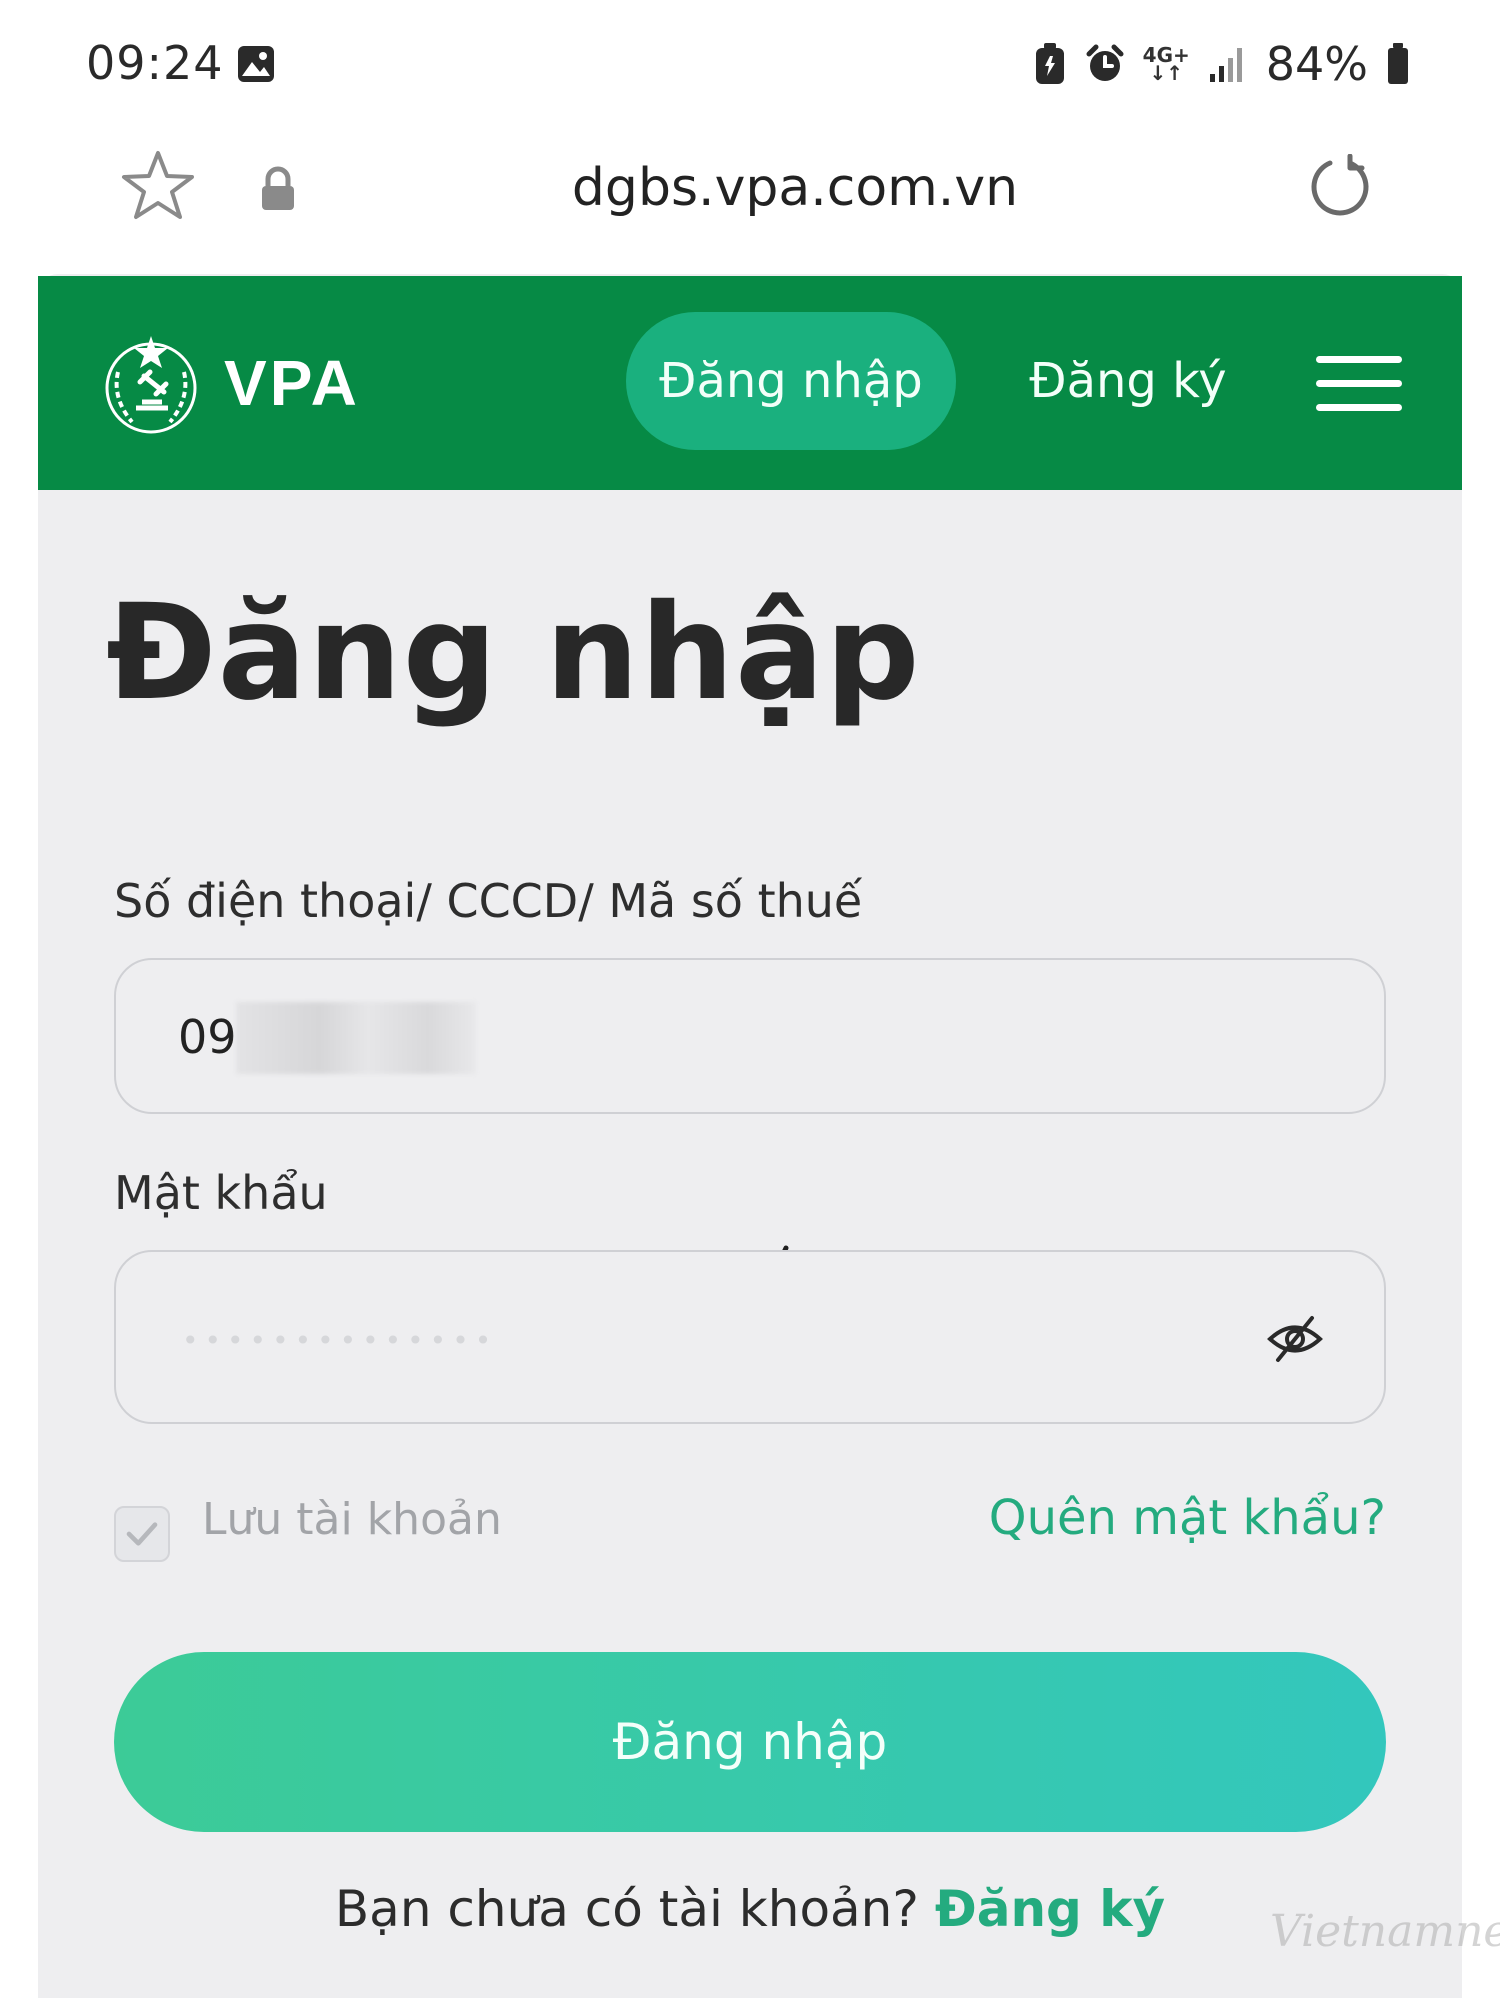 The height and width of the screenshot is (1998, 1500). I want to click on no-account-text: Bạn chưa có tài khoản?, so click(626, 1909).